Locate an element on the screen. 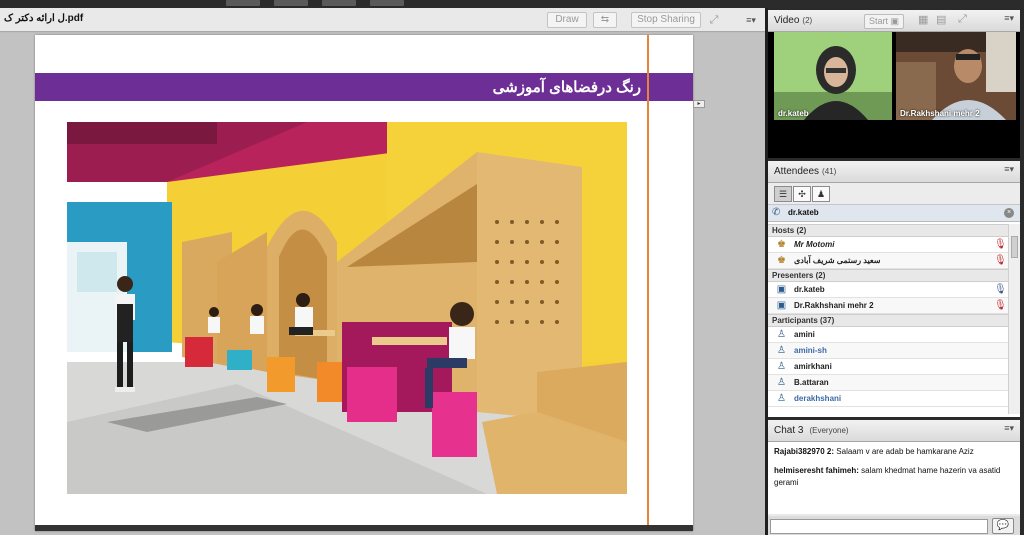  attendee-name: derakhshani is located at coordinates (818, 398).